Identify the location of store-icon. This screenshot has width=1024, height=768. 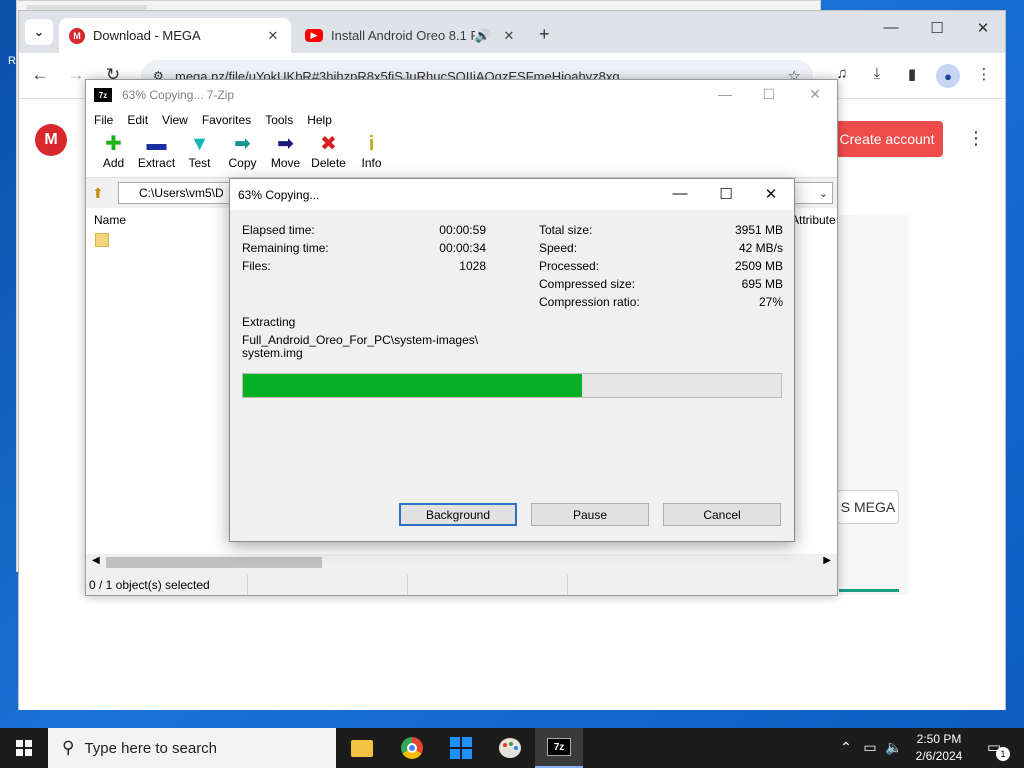
(461, 748).